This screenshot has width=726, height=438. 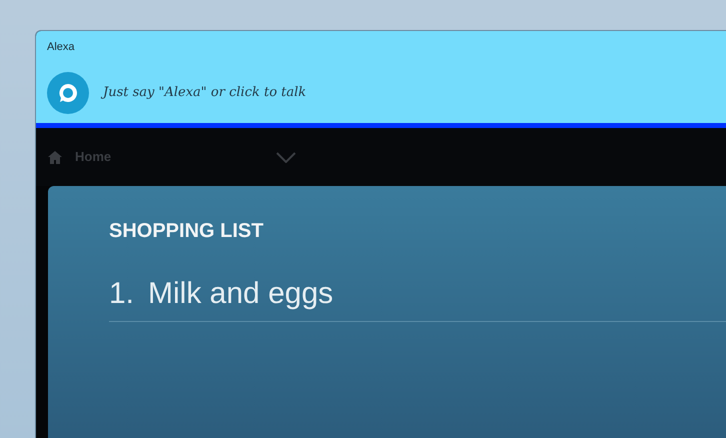 I want to click on home-icon, so click(x=55, y=157).